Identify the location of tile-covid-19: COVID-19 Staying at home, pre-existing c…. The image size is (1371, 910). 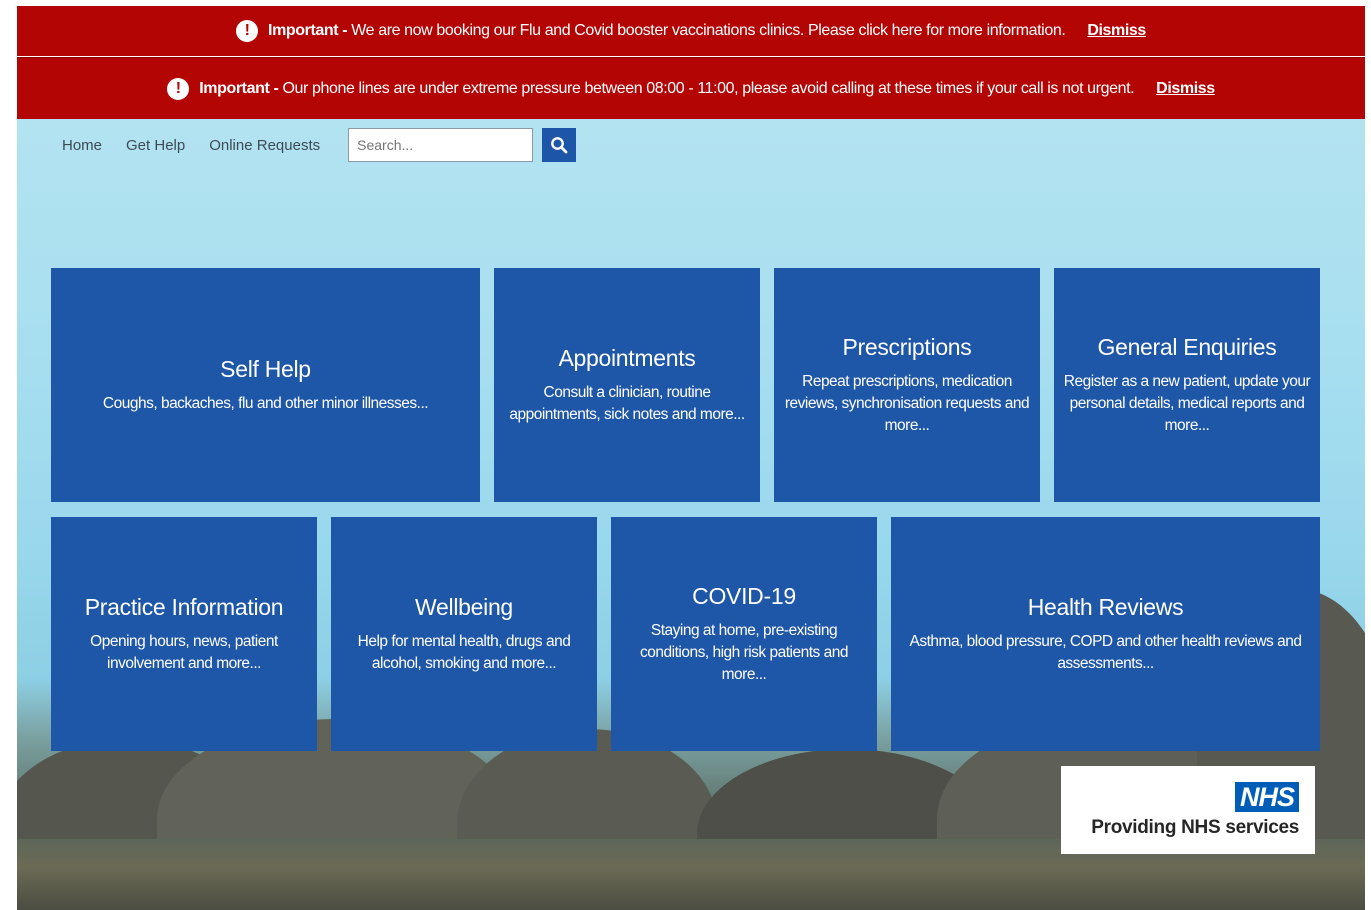
(744, 634).